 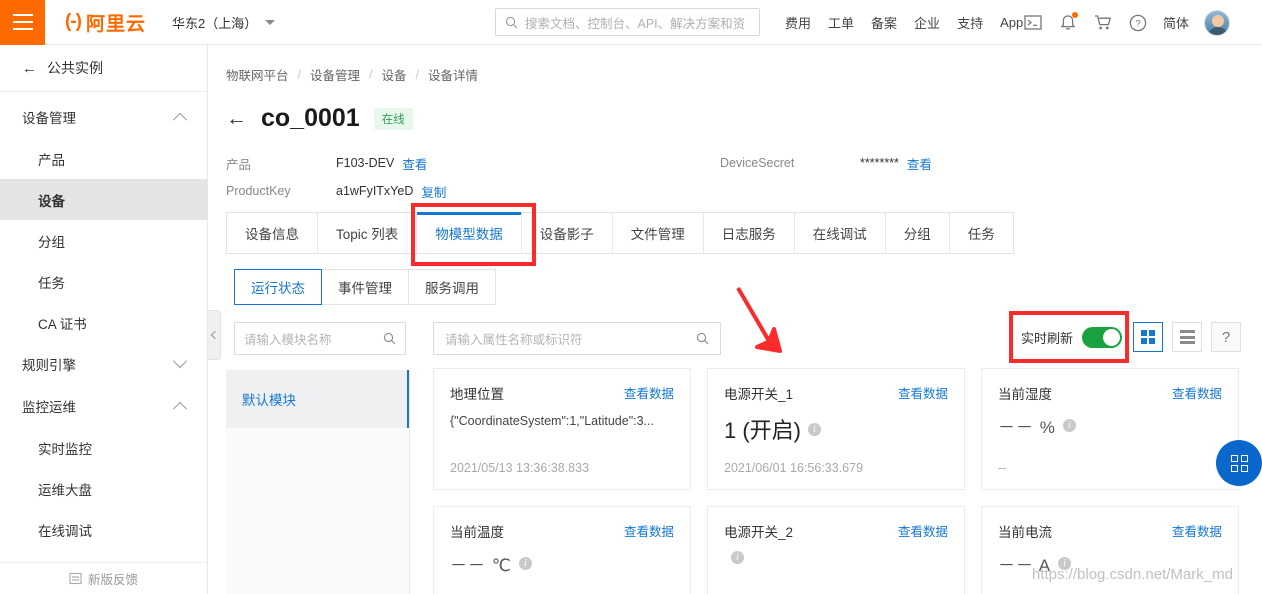 What do you see at coordinates (103, 447) in the screenshot?
I see `sidebar-item-realtime-monitor: 实时监控` at bounding box center [103, 447].